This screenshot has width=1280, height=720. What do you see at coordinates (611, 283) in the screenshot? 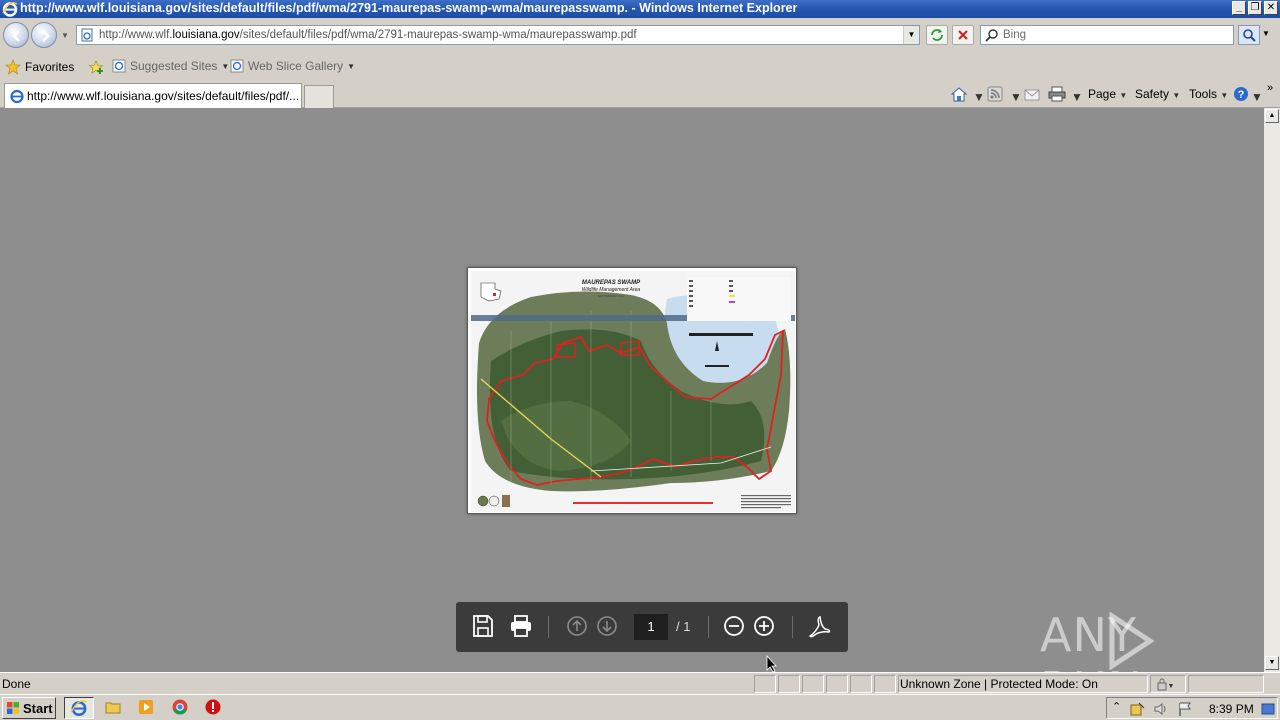
I see `map-title: MAUREPAS SWAMP` at bounding box center [611, 283].